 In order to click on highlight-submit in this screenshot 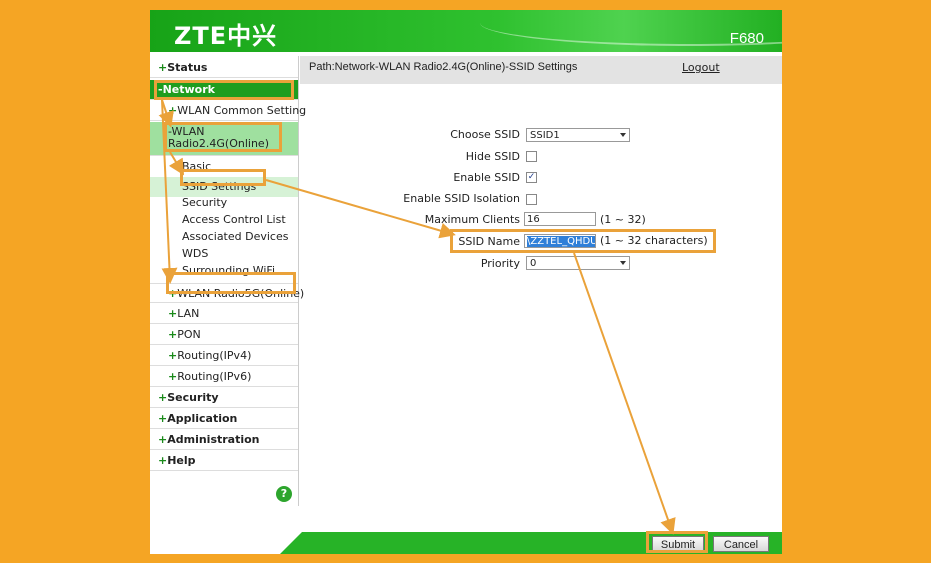, I will do `click(677, 542)`.